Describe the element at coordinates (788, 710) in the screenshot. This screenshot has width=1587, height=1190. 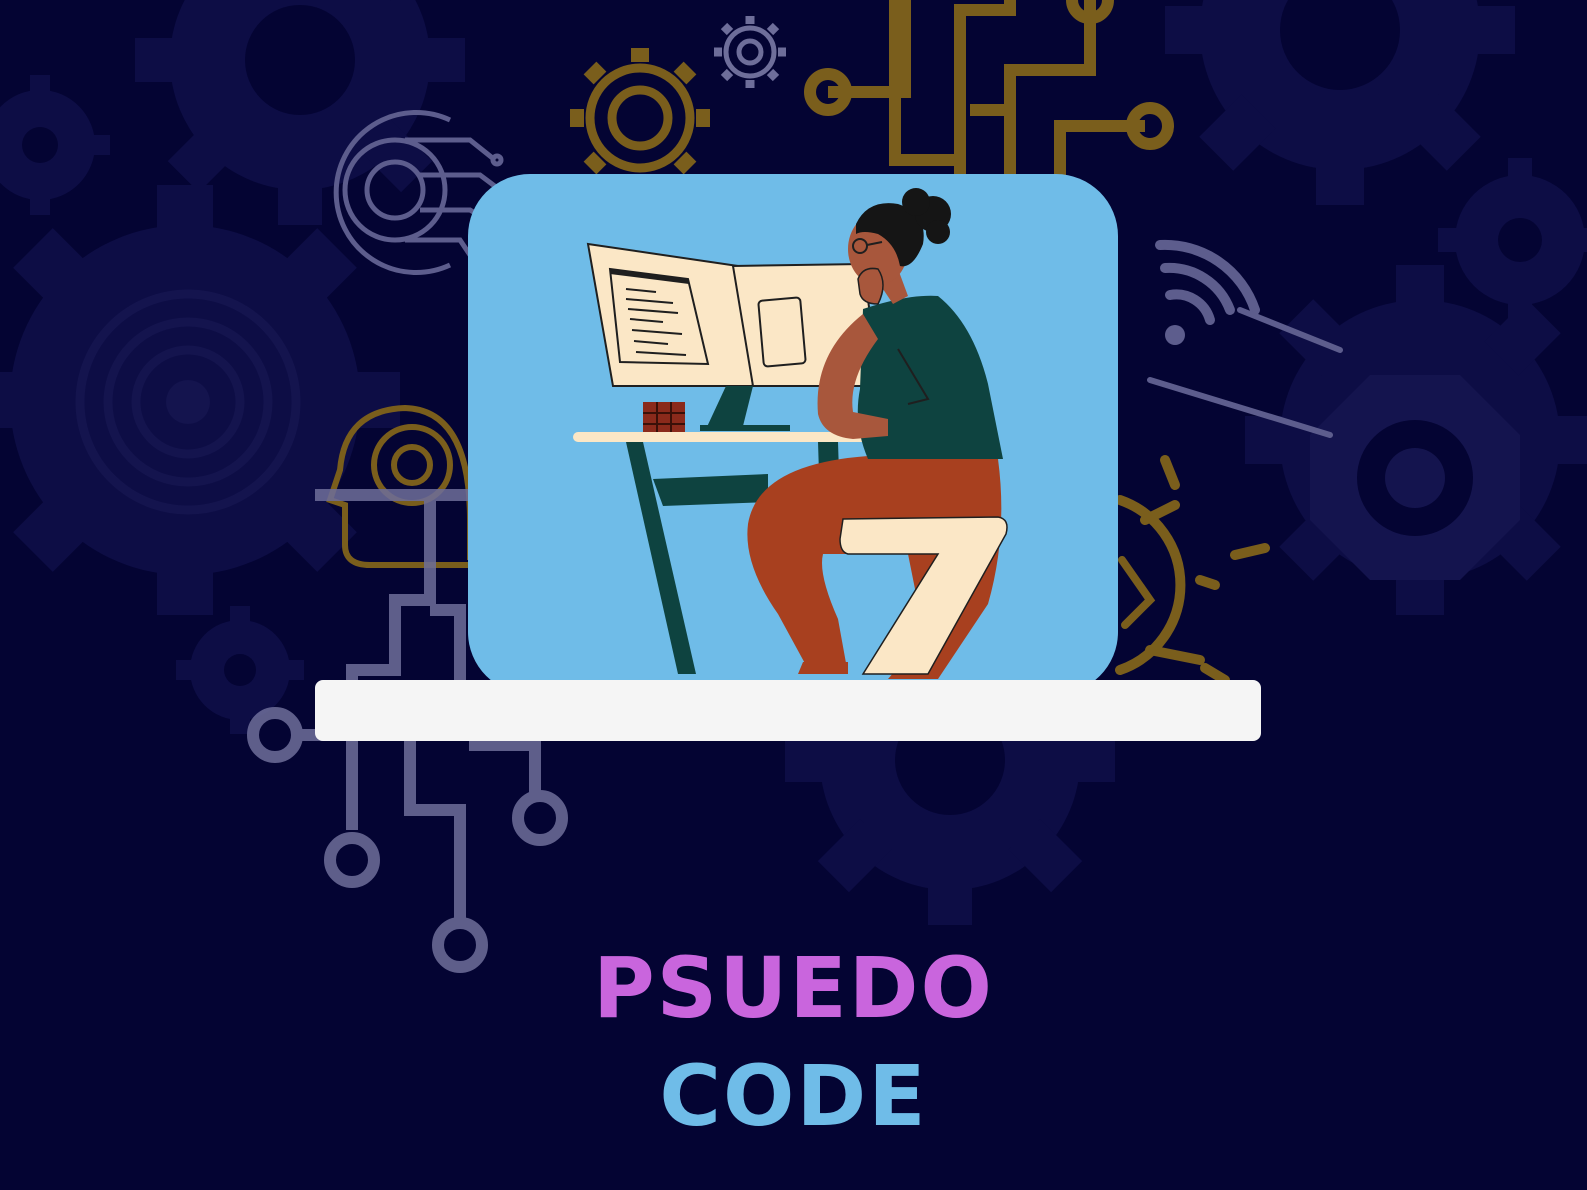
I see `shelf-bar` at that location.